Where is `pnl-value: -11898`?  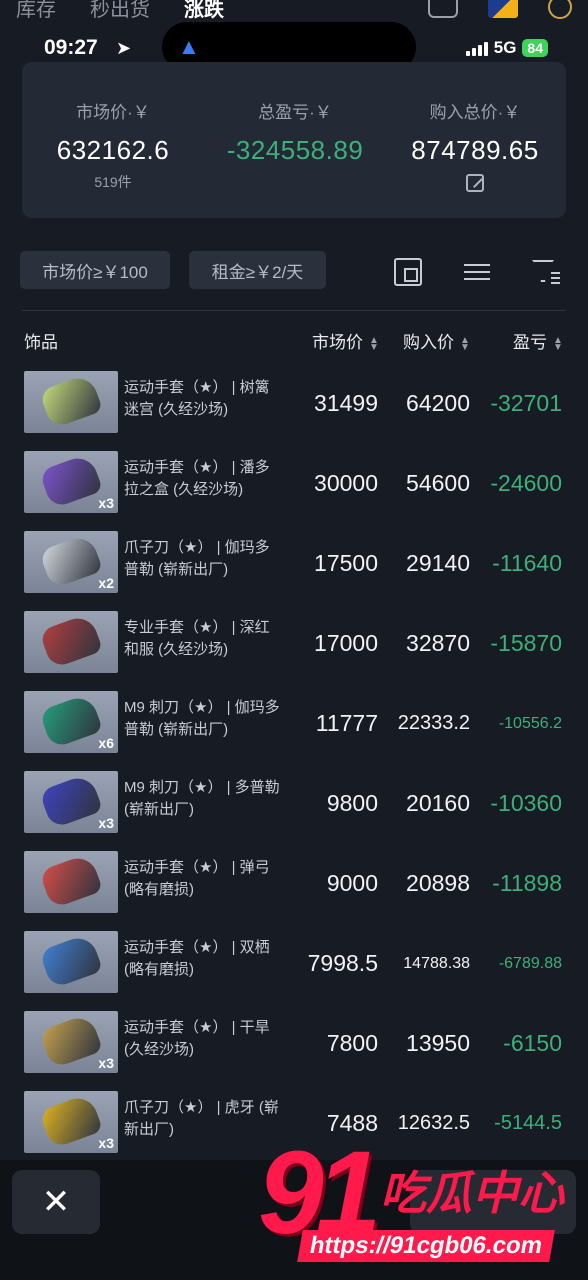 pnl-value: -11898 is located at coordinates (527, 883).